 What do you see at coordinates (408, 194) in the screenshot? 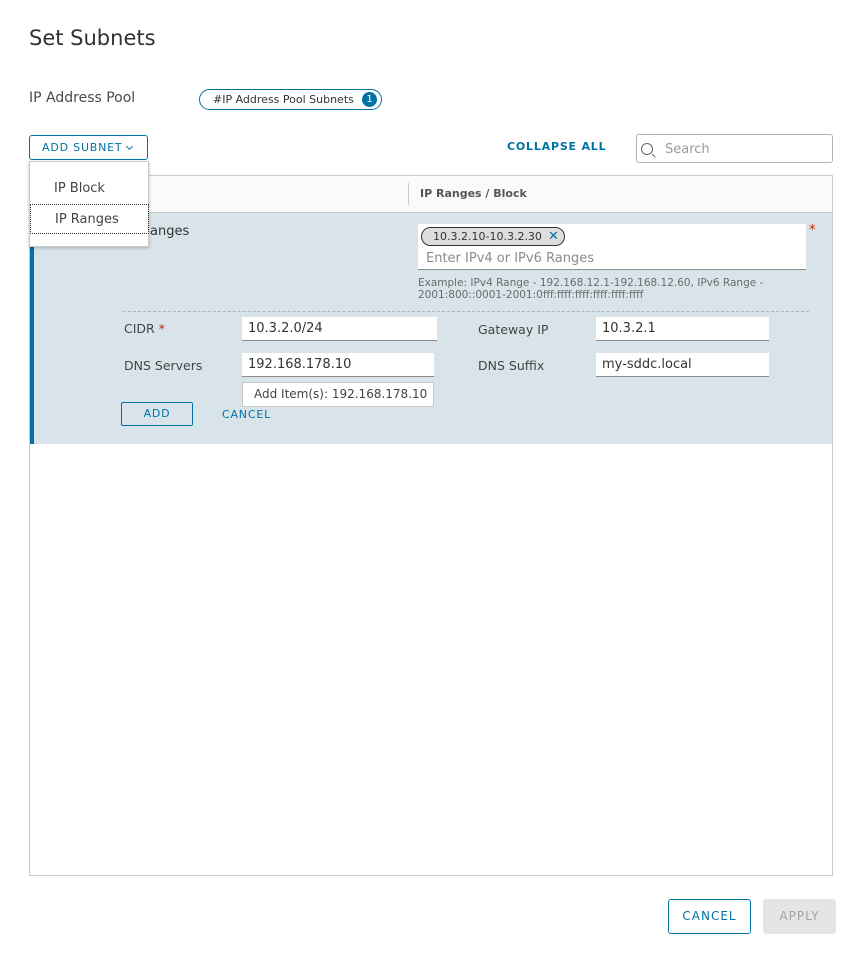
I see `column-divider` at bounding box center [408, 194].